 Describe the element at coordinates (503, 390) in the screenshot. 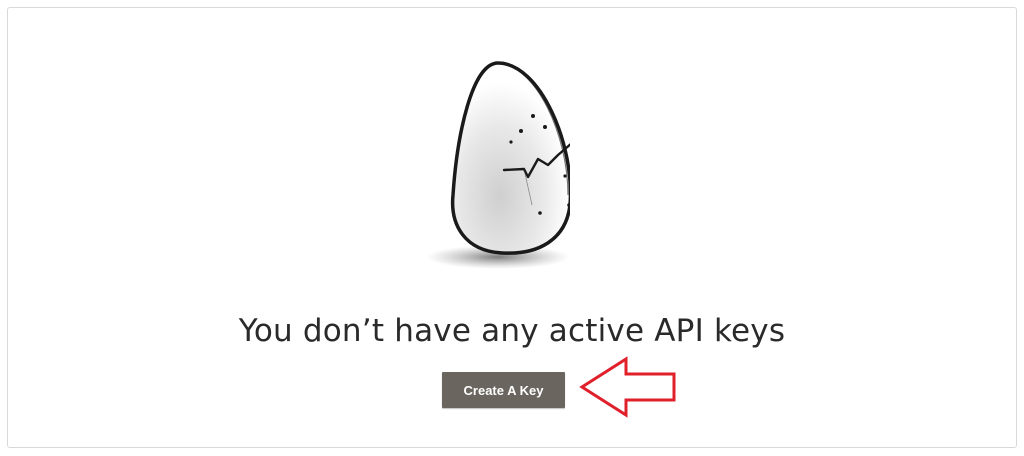

I see `create-key-button: Create A Key` at that location.